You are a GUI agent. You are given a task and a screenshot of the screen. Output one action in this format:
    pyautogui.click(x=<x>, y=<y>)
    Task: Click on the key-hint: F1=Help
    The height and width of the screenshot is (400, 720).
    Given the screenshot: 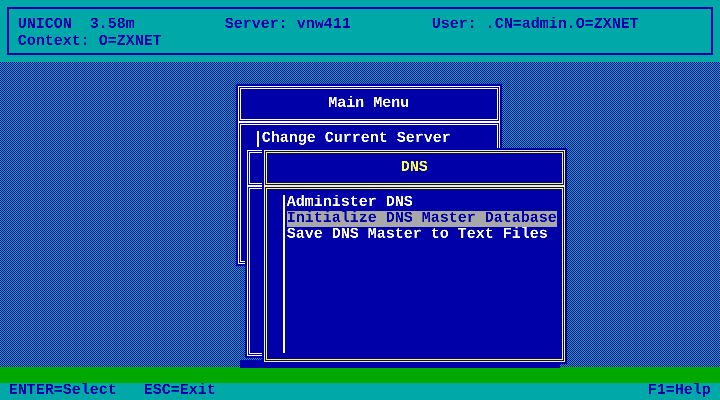 What is the action you would take?
    pyautogui.click(x=679, y=391)
    